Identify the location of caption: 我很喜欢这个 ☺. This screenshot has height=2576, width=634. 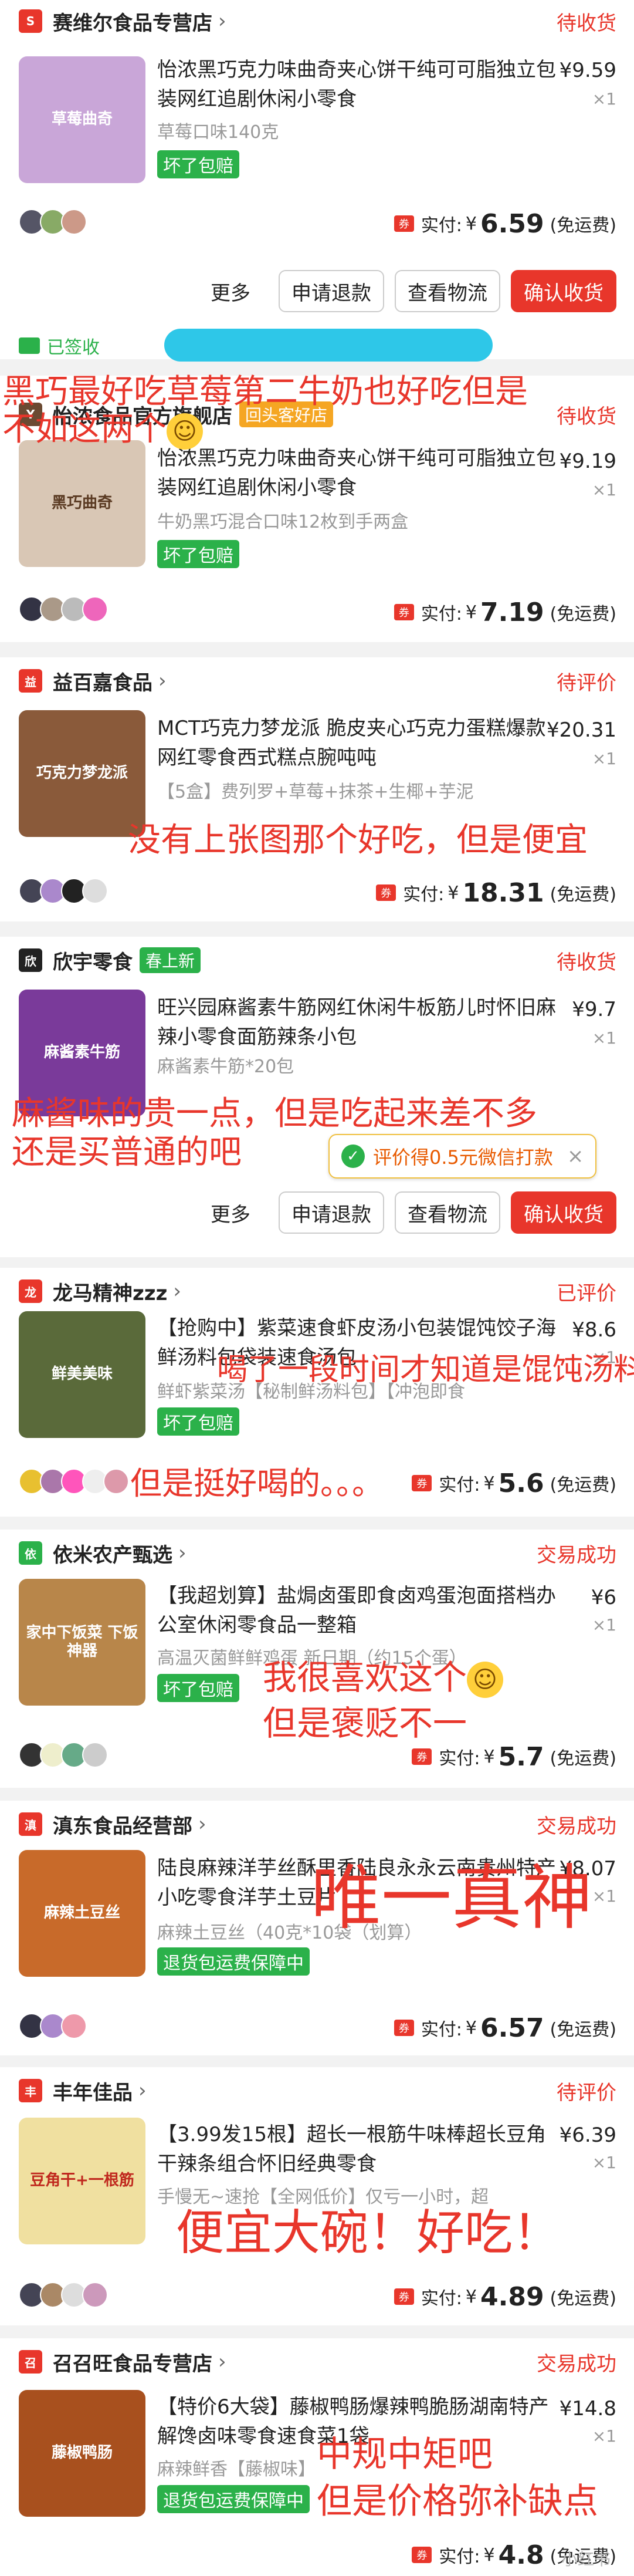
(383, 1678).